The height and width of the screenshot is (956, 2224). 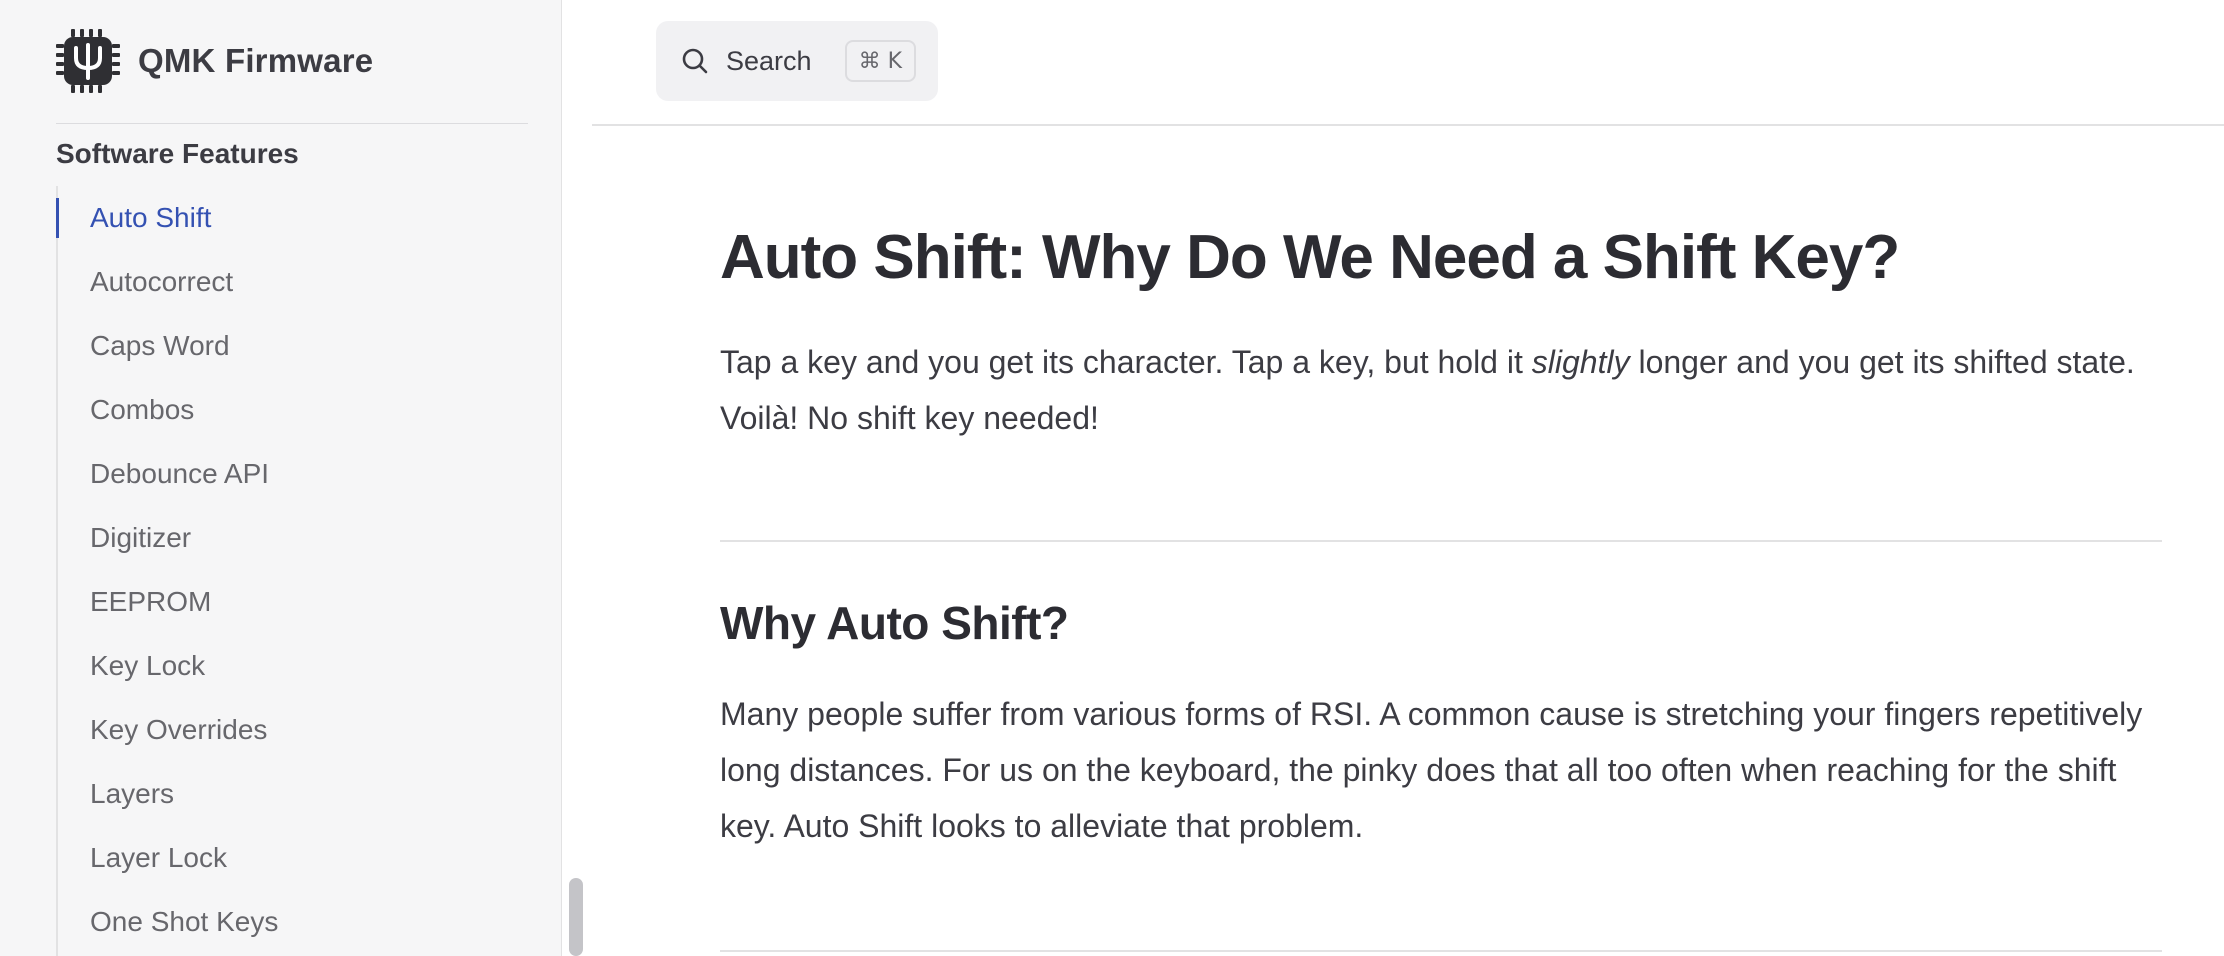 What do you see at coordinates (293, 858) in the screenshot?
I see `sidebar-item-layer-lock: Layer Lock` at bounding box center [293, 858].